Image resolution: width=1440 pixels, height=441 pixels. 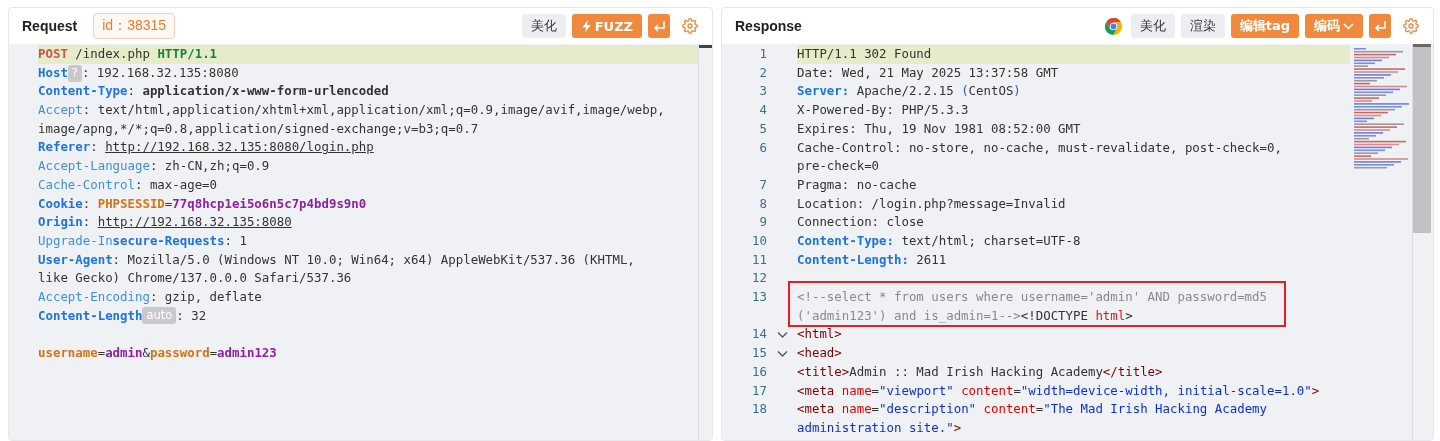 I want to click on line-number: 4, so click(x=762, y=110).